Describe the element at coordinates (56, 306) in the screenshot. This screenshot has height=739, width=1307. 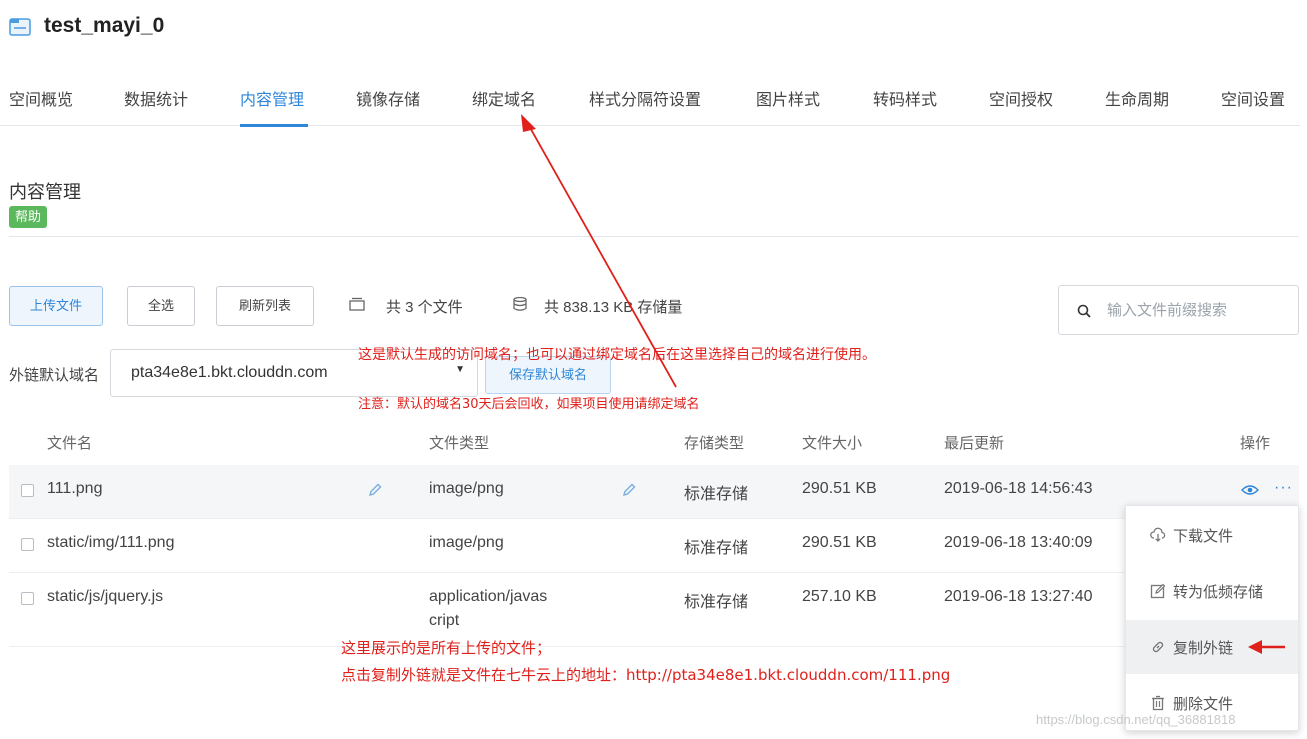
I see `upload-button: 上传文件` at that location.